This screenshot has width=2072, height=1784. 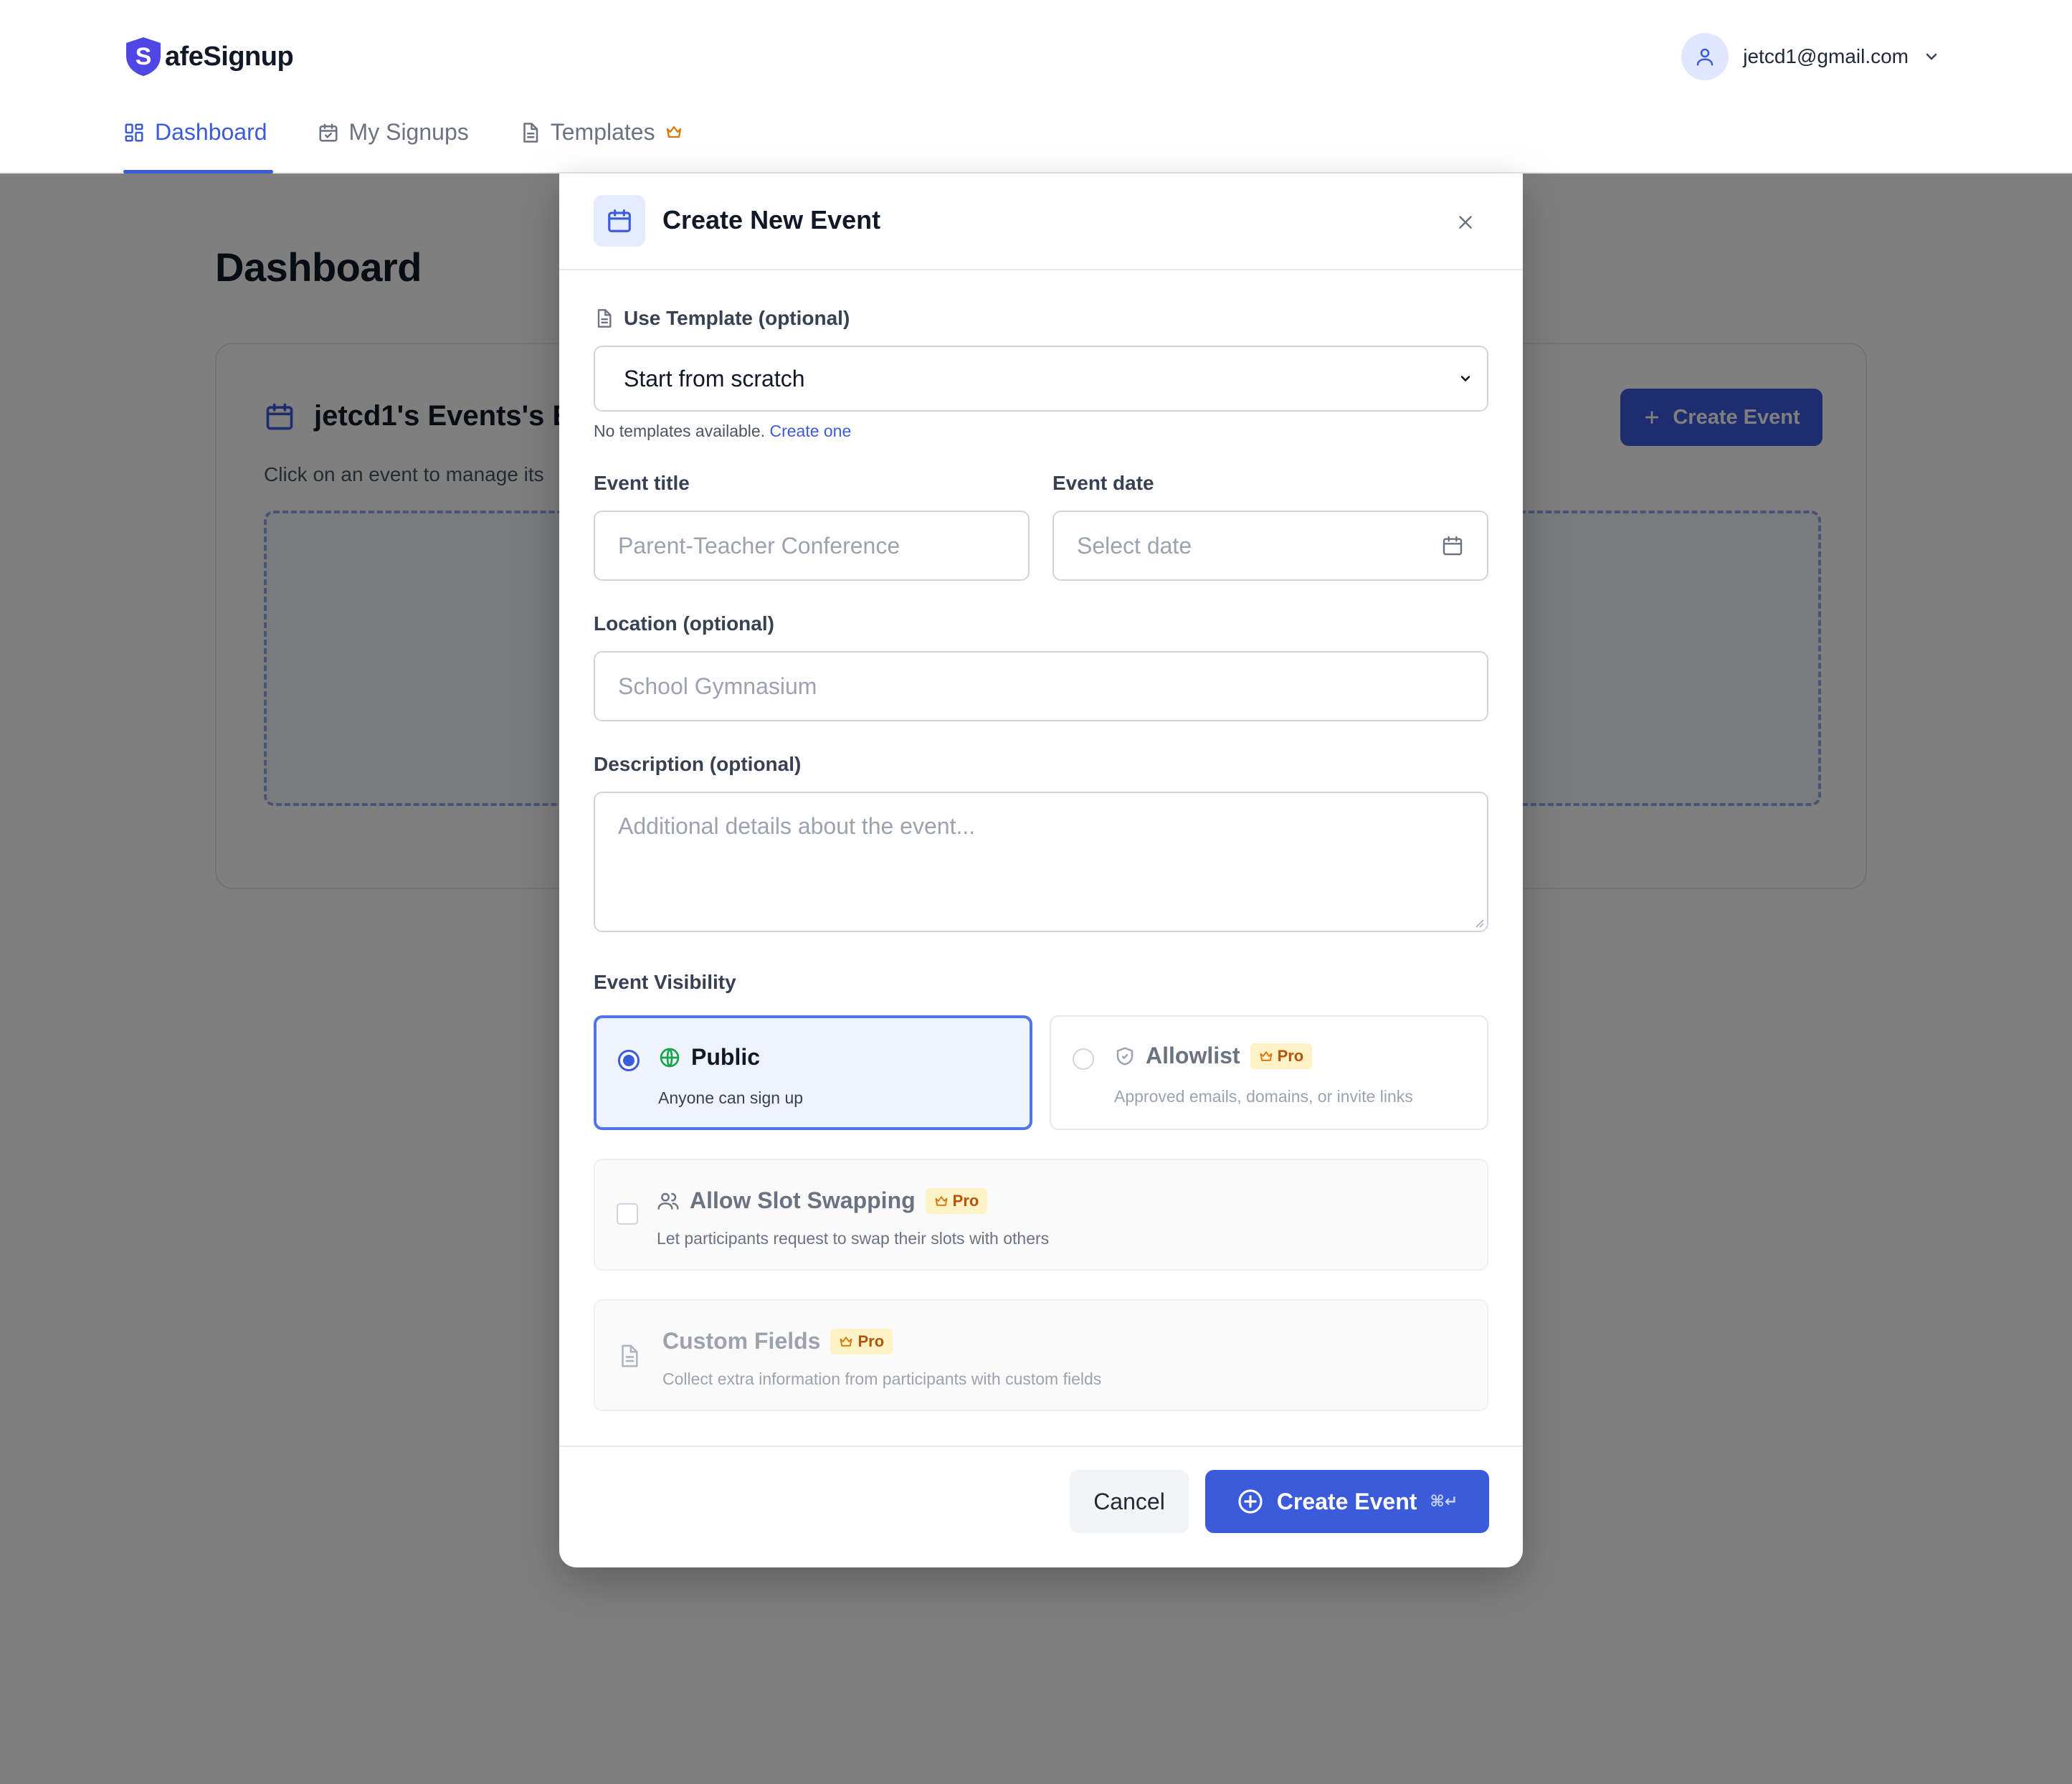 I want to click on close-button, so click(x=1465, y=223).